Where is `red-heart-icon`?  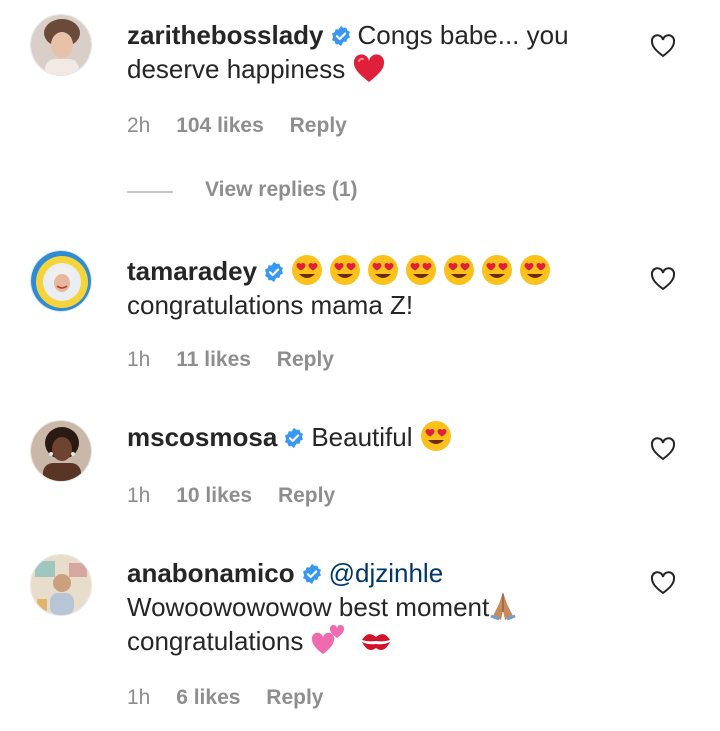 red-heart-icon is located at coordinates (368, 68).